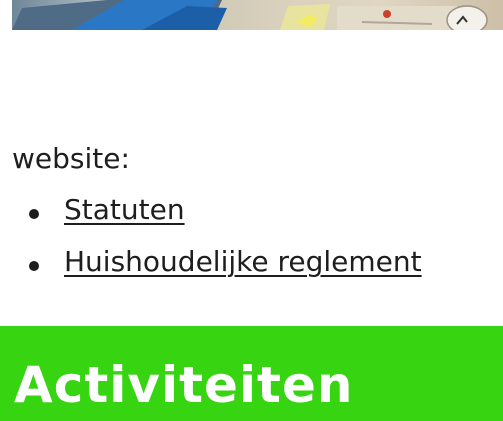 The width and height of the screenshot is (503, 421). Describe the element at coordinates (243, 262) in the screenshot. I see `huishoudelijk-reglement-link: Huishoudelijke reglement` at that location.